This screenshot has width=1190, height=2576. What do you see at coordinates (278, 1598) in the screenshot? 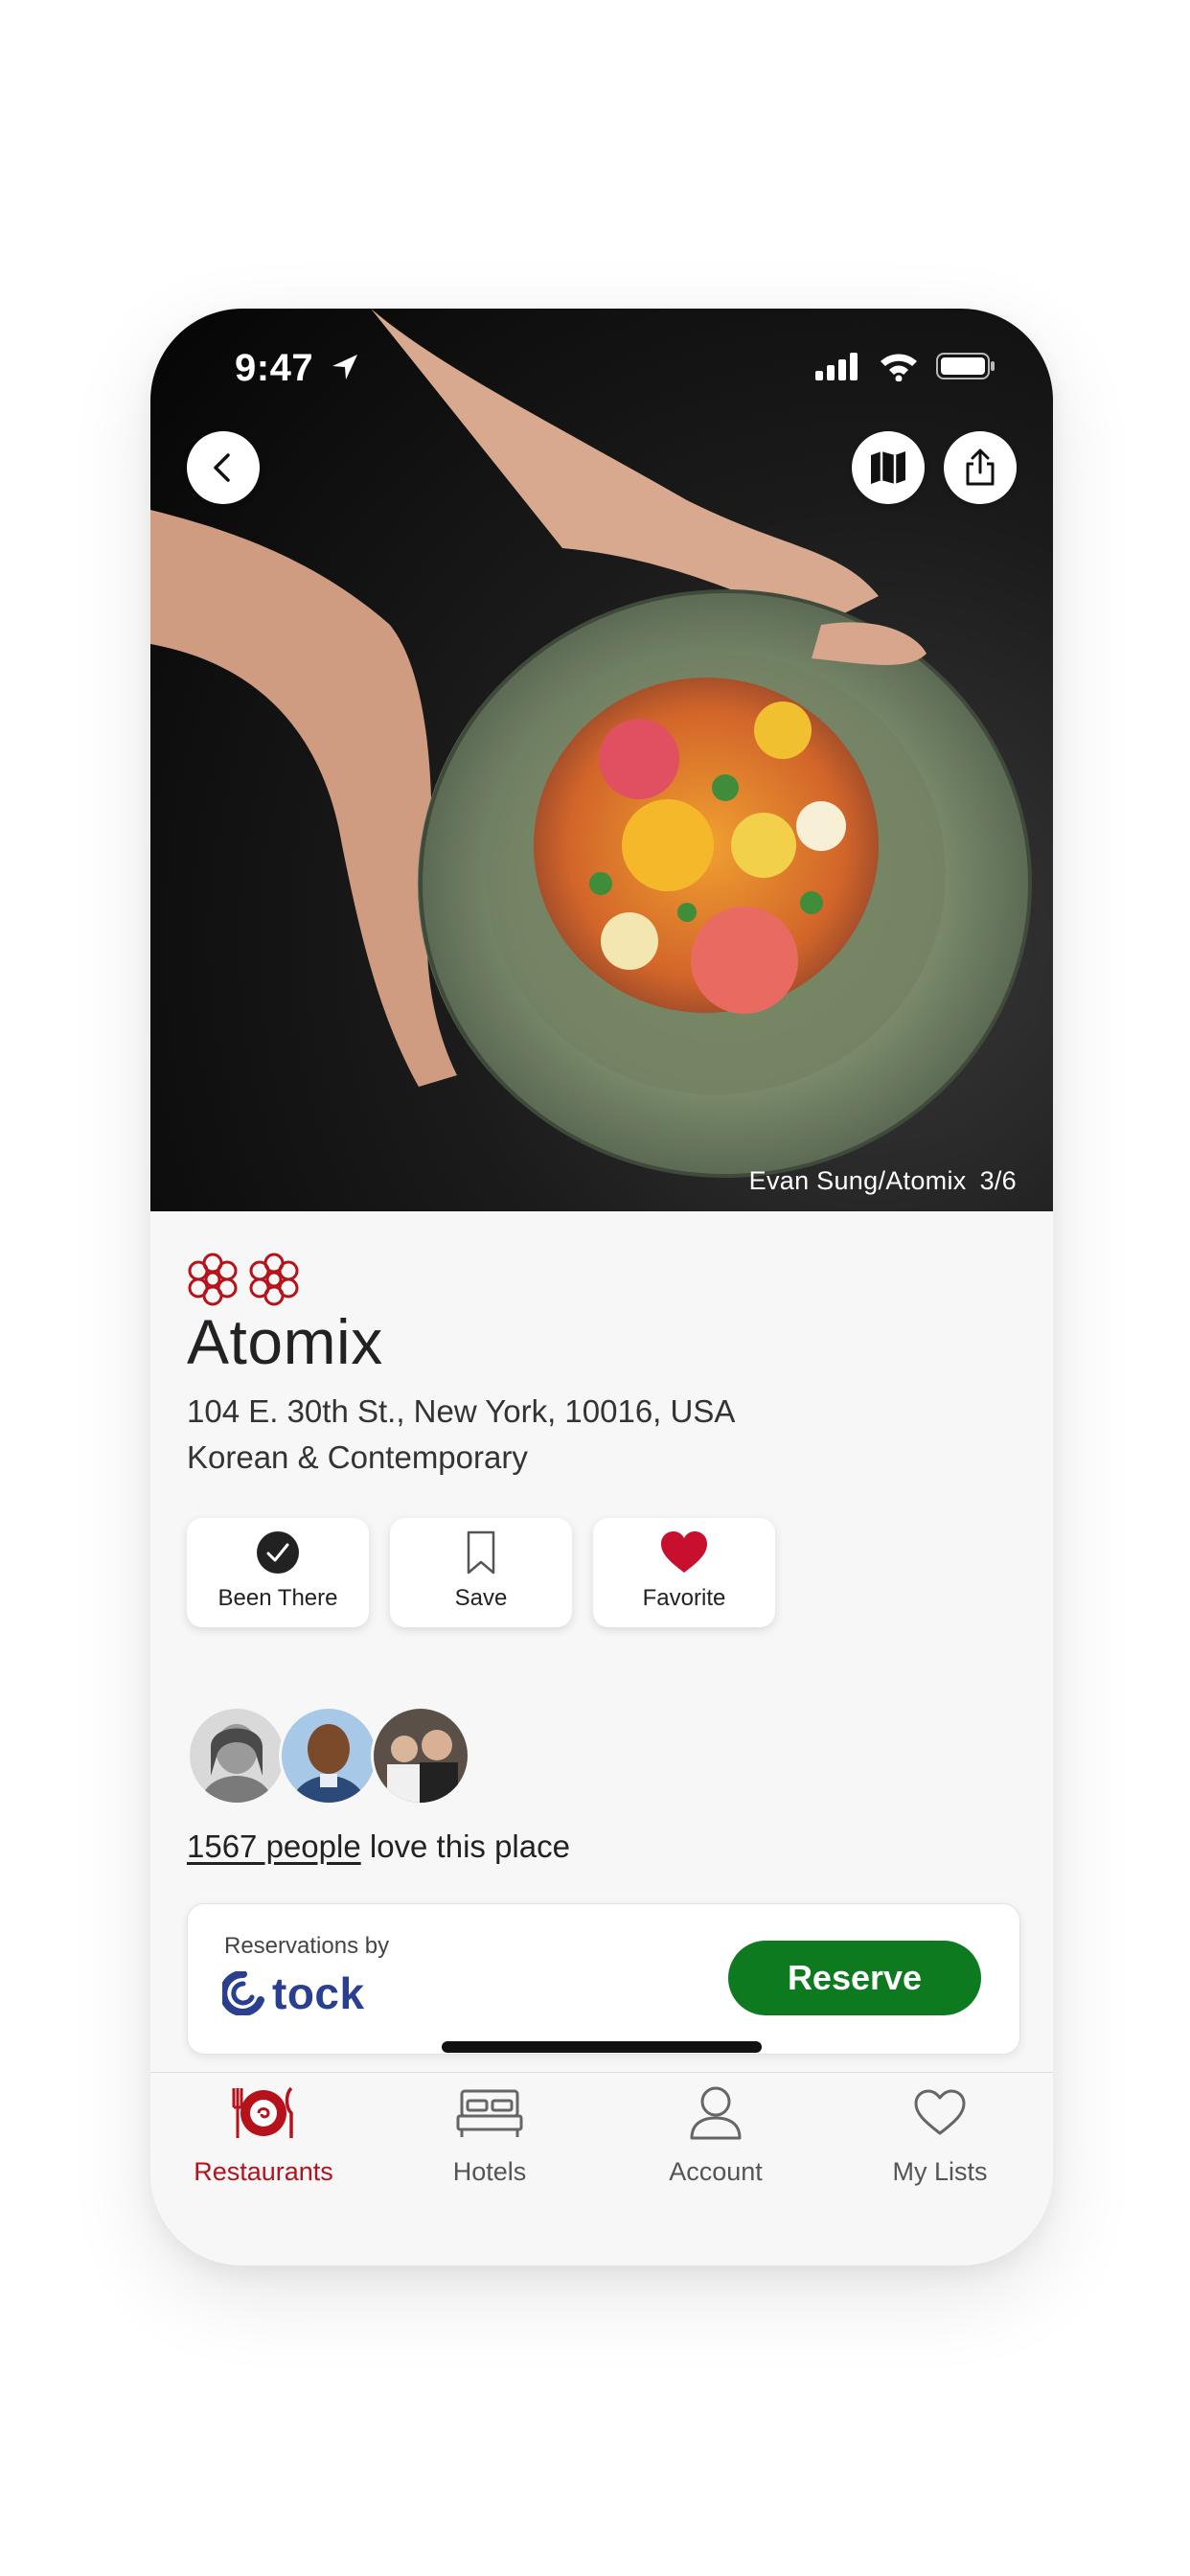
I see `been-there-label: Been There` at bounding box center [278, 1598].